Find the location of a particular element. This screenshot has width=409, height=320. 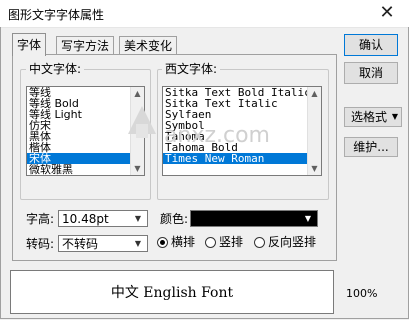

font-size-input: 10.48pt ▼ is located at coordinates (103, 218).